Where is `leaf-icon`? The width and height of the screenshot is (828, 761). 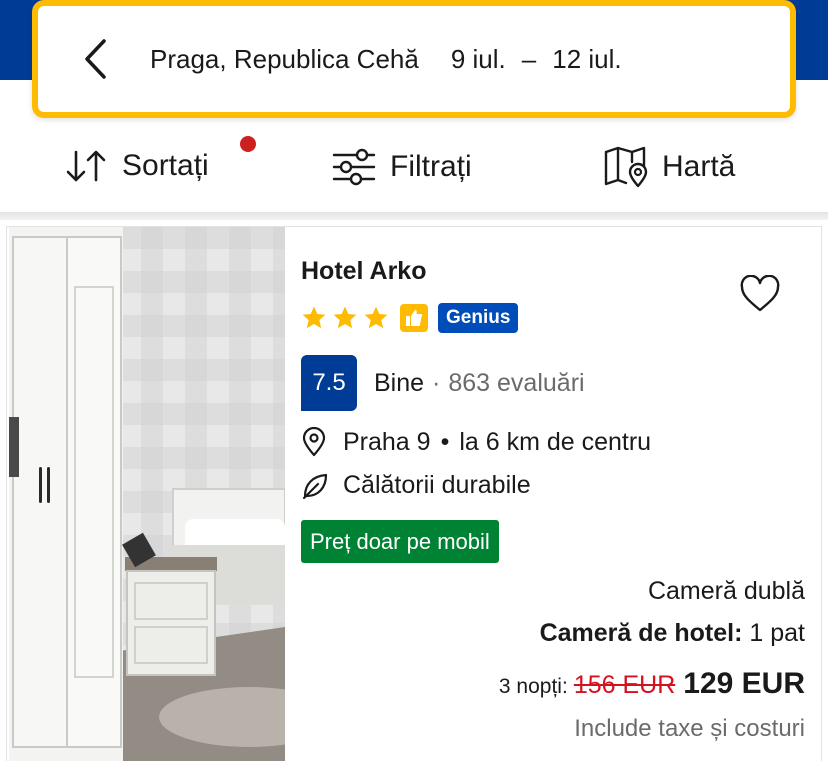
leaf-icon is located at coordinates (315, 486).